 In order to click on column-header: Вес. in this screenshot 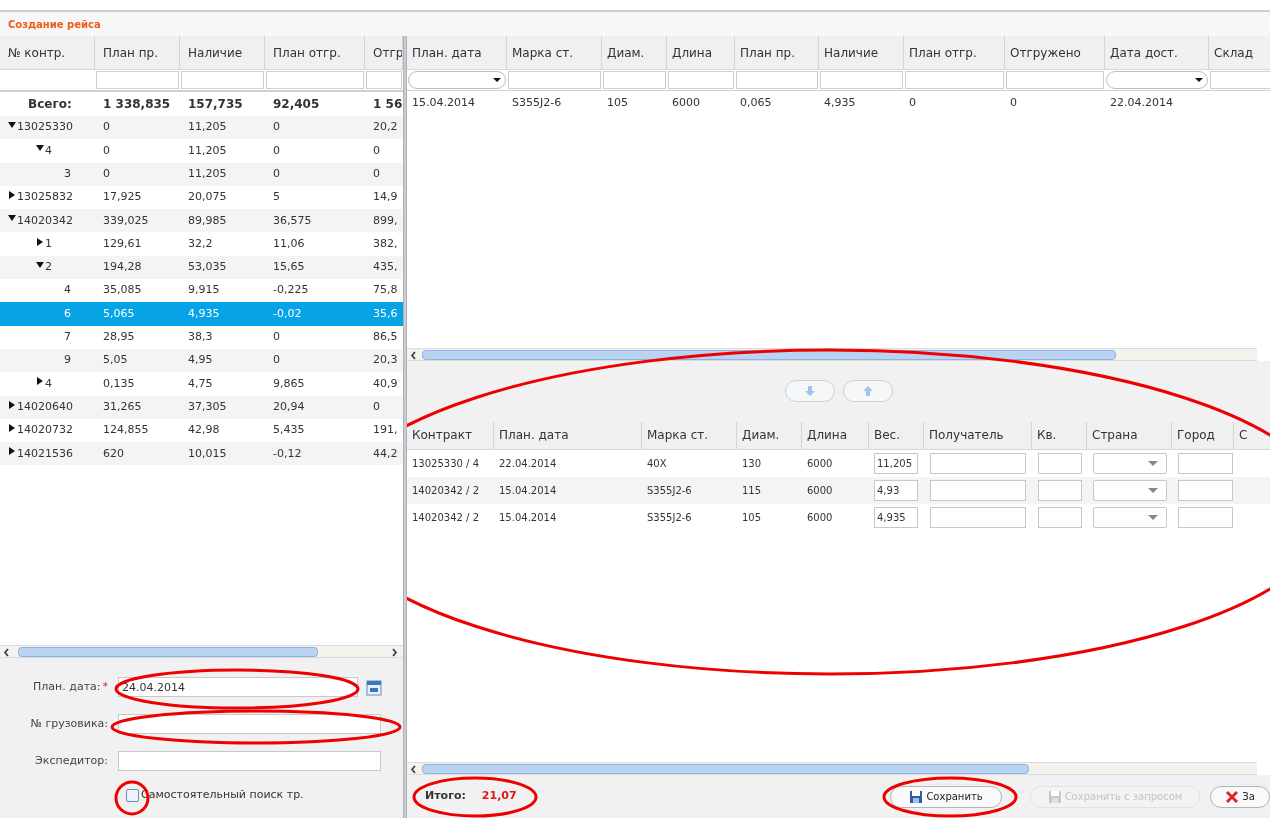, I will do `click(896, 435)`.